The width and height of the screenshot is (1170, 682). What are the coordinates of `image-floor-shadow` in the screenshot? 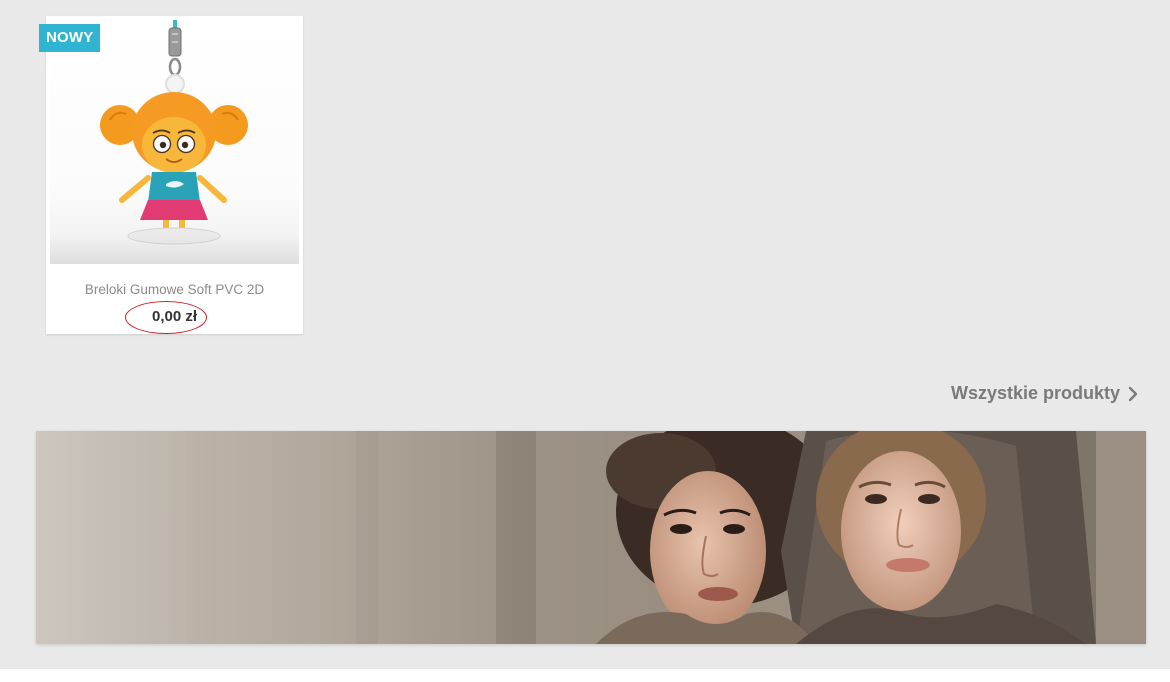 It's located at (174, 249).